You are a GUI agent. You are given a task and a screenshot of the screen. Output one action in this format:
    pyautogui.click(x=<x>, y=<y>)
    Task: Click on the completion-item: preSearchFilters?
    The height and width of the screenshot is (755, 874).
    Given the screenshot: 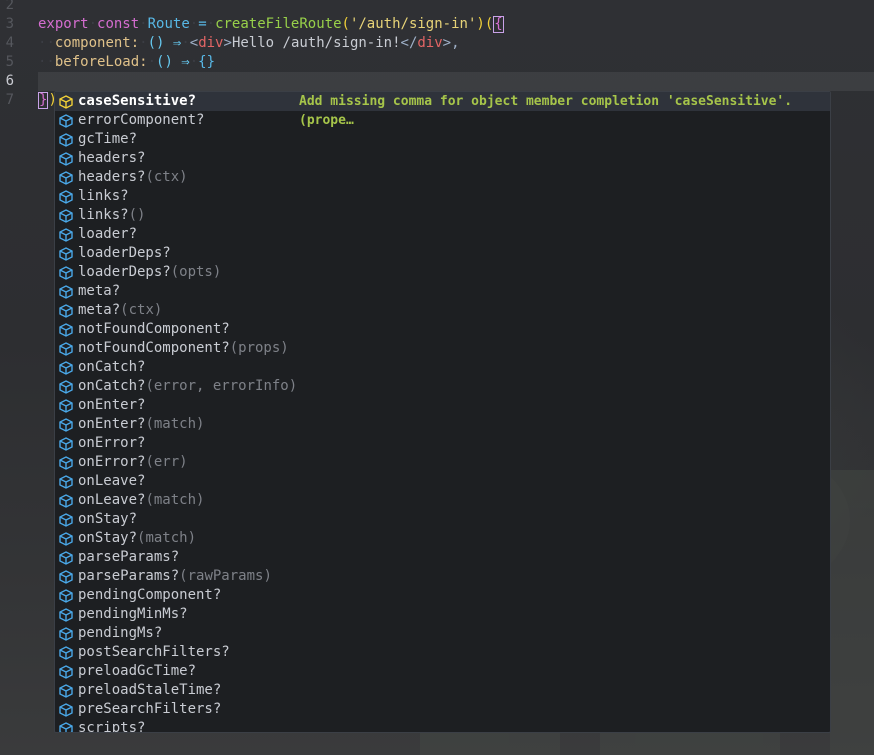 What is the action you would take?
    pyautogui.click(x=442, y=709)
    